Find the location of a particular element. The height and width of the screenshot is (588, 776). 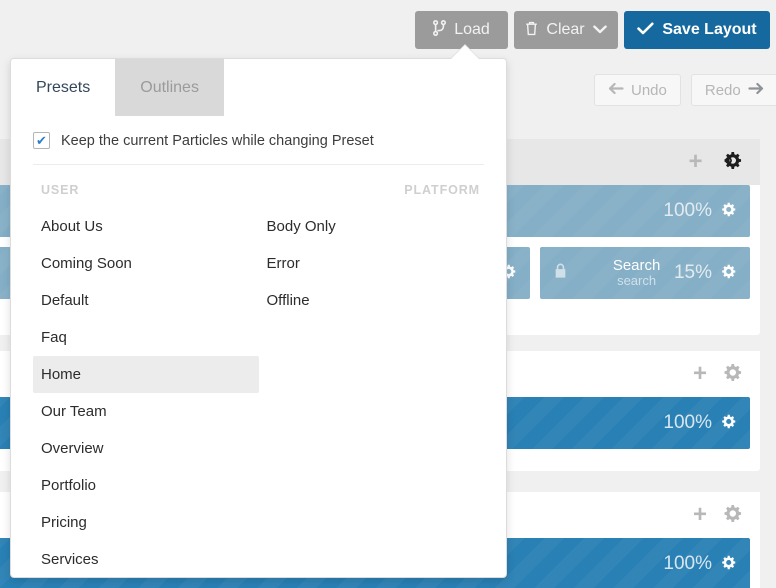

arrow-right-icon is located at coordinates (756, 90).